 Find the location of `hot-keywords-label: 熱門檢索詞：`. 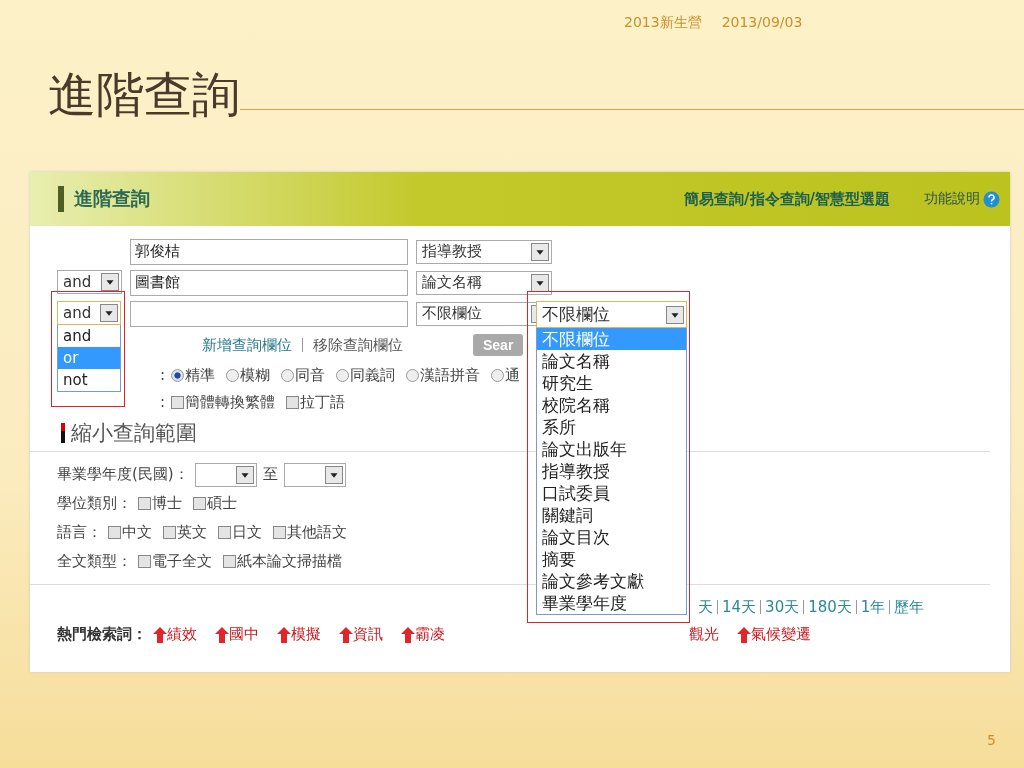

hot-keywords-label: 熱門檢索詞： is located at coordinates (102, 634).